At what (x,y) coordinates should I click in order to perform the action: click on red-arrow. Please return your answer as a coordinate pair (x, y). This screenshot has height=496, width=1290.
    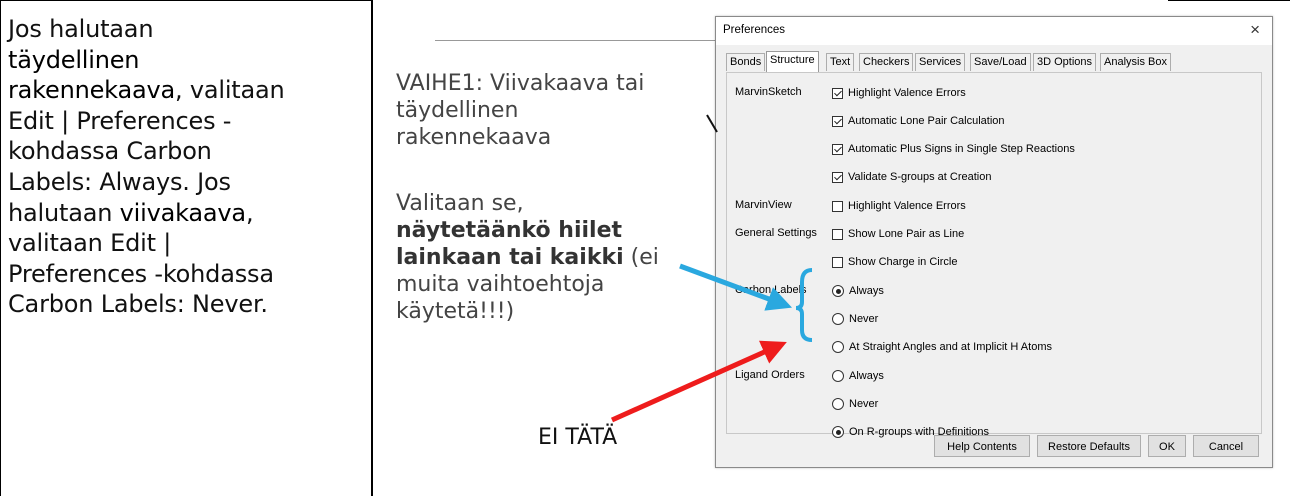
    Looking at the image, I should click on (698, 381).